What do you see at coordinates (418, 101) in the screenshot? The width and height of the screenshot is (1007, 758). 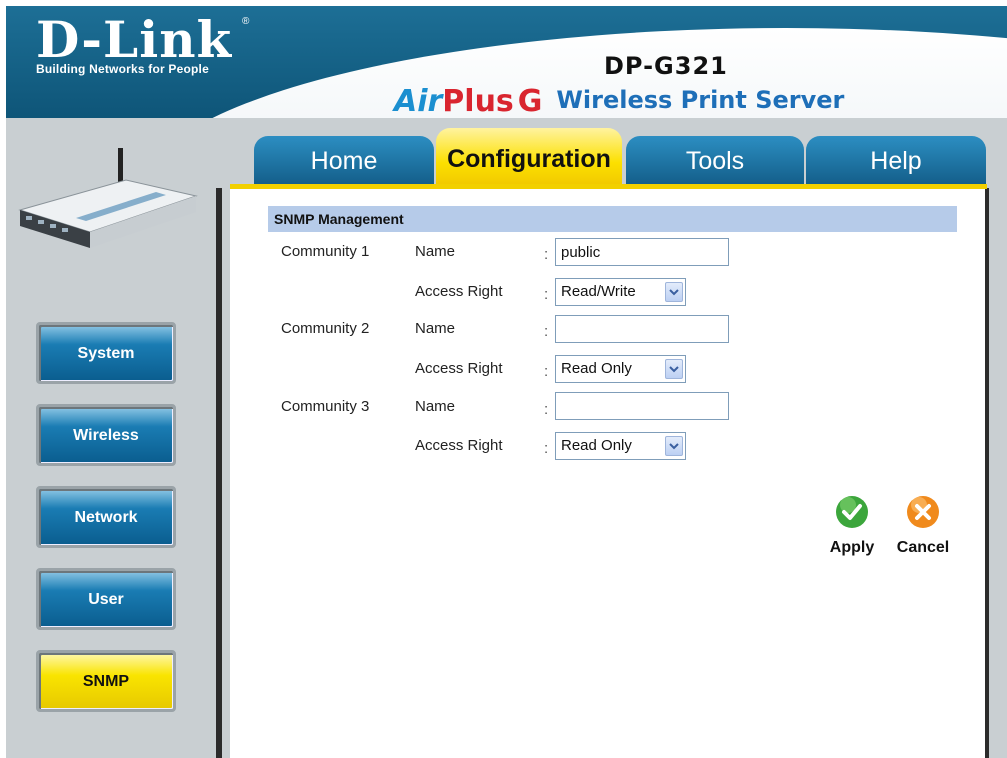 I see `product-air: Air` at bounding box center [418, 101].